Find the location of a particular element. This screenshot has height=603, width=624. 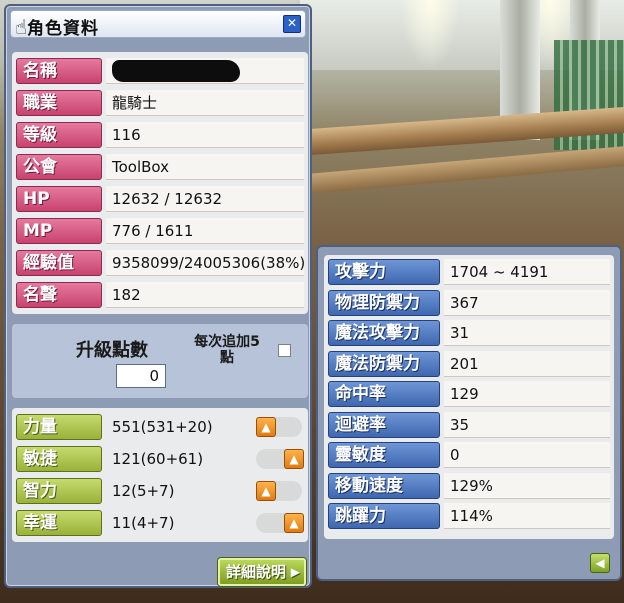

profile-value-level: 116 is located at coordinates (205, 135).